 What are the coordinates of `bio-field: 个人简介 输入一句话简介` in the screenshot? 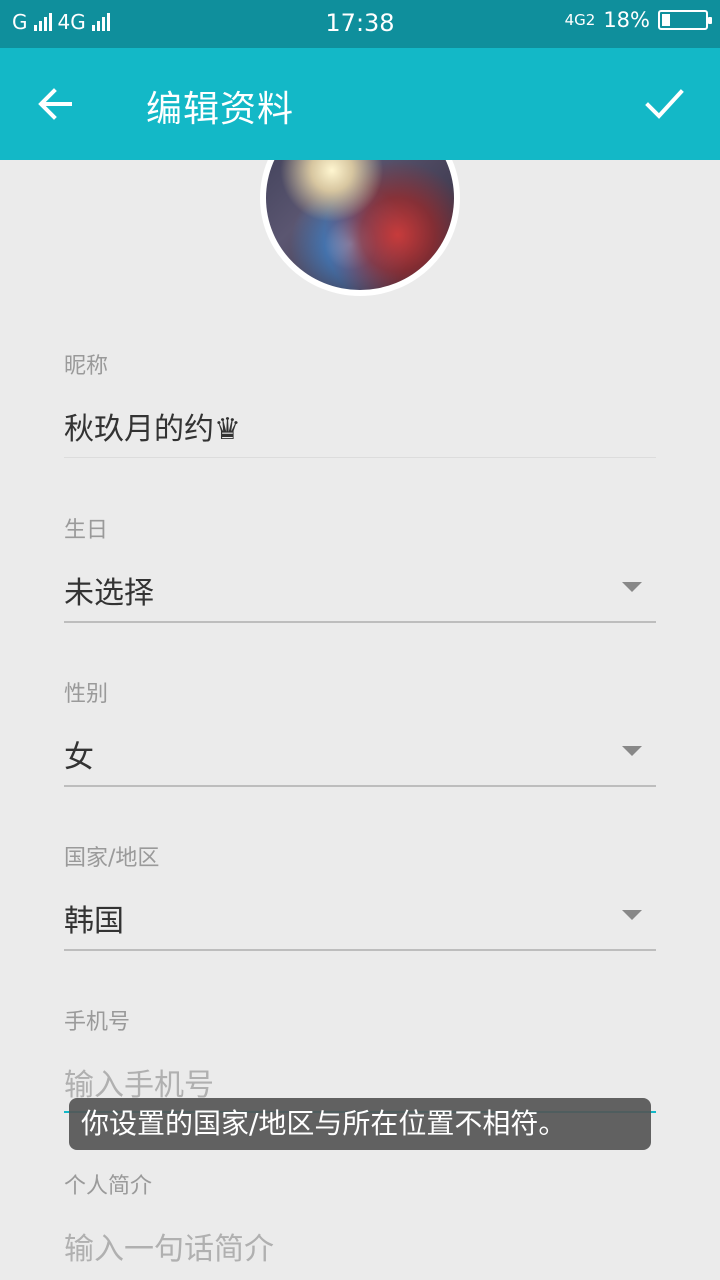 It's located at (360, 1224).